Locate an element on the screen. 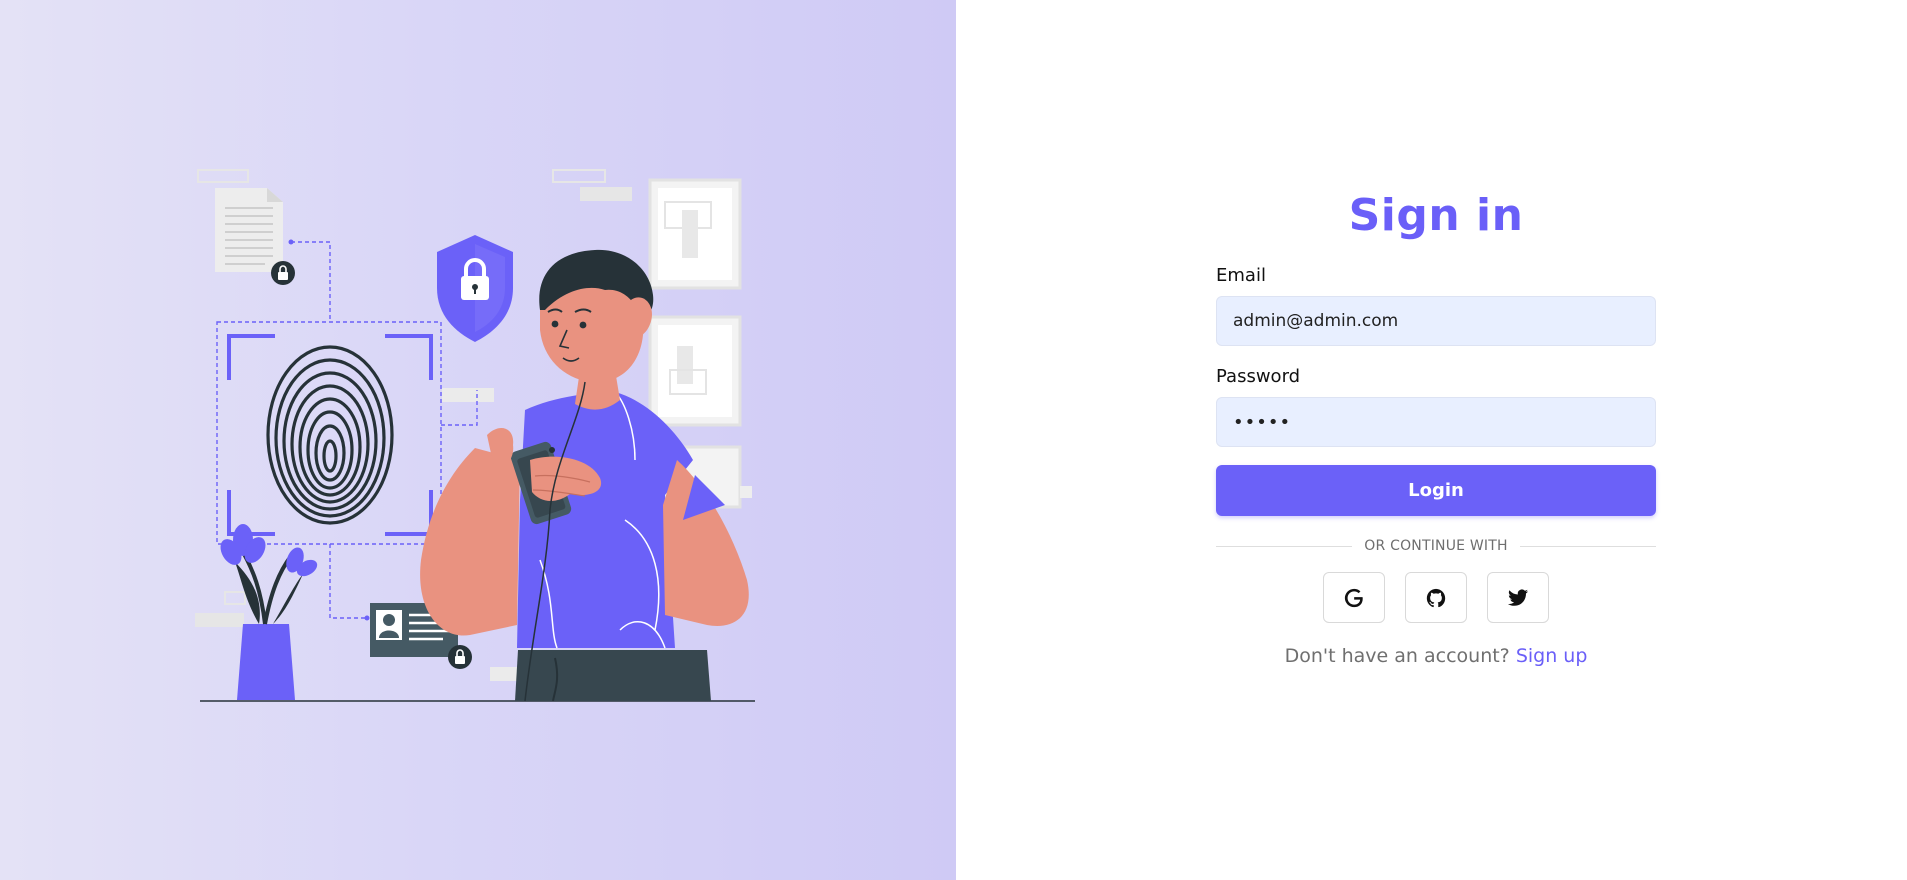 The height and width of the screenshot is (880, 1907). email-group: Email is located at coordinates (1436, 305).